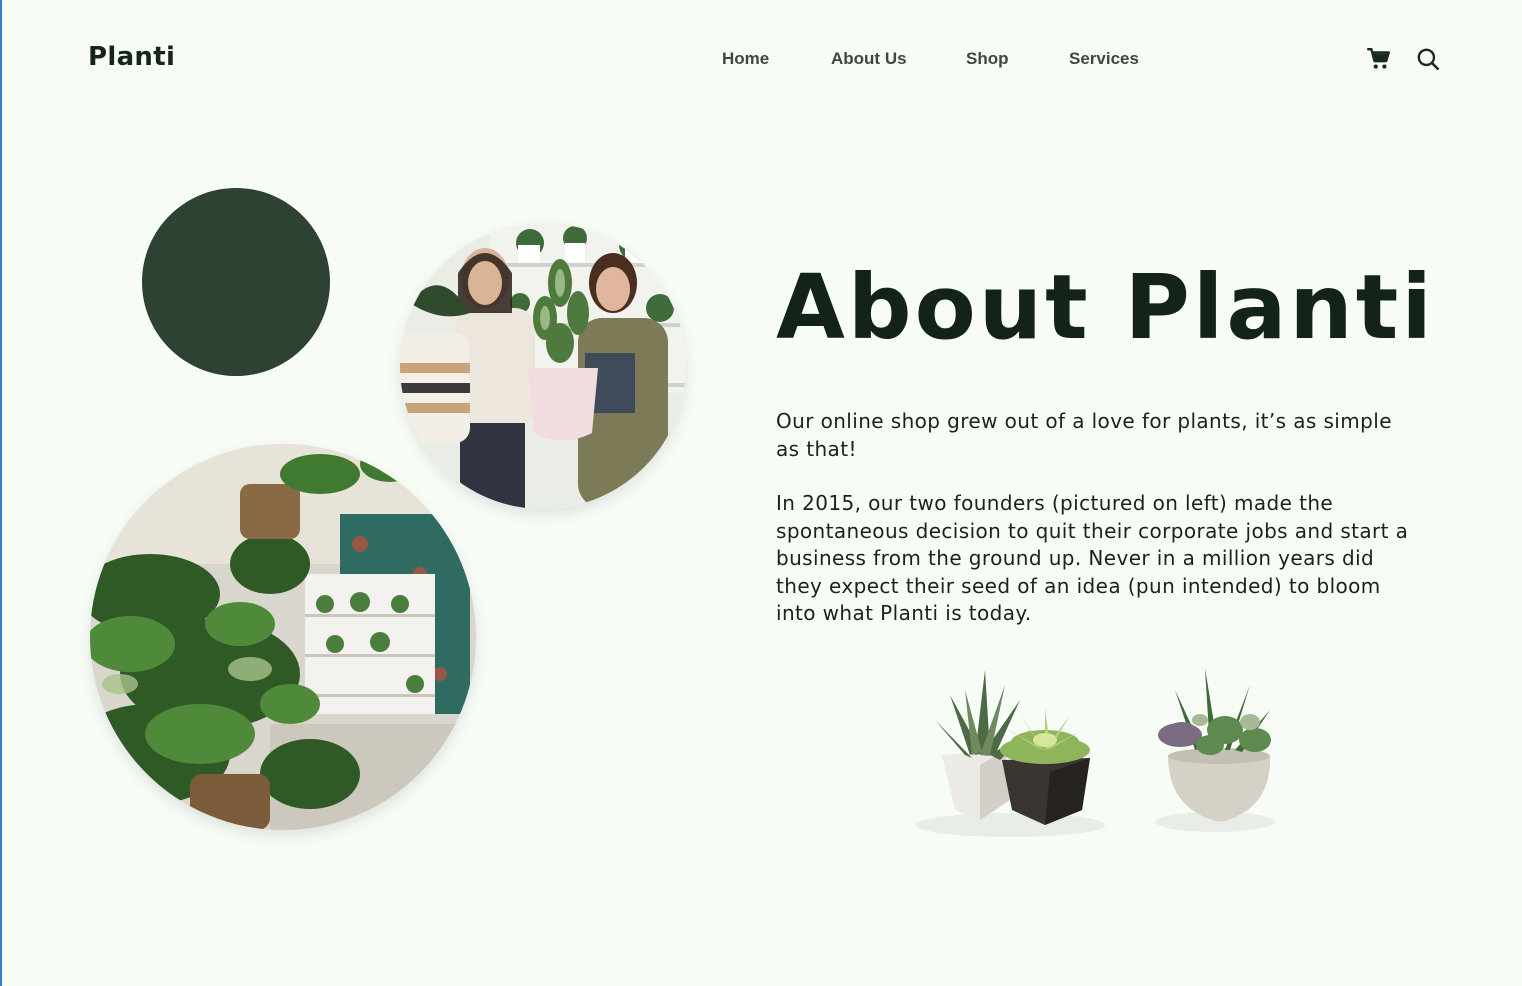  I want to click on nav-services: Services, so click(1104, 59).